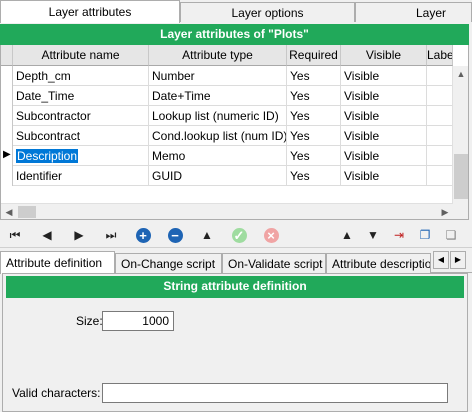  I want to click on horizontal-scrollbar: ◀ ▶, so click(227, 211).